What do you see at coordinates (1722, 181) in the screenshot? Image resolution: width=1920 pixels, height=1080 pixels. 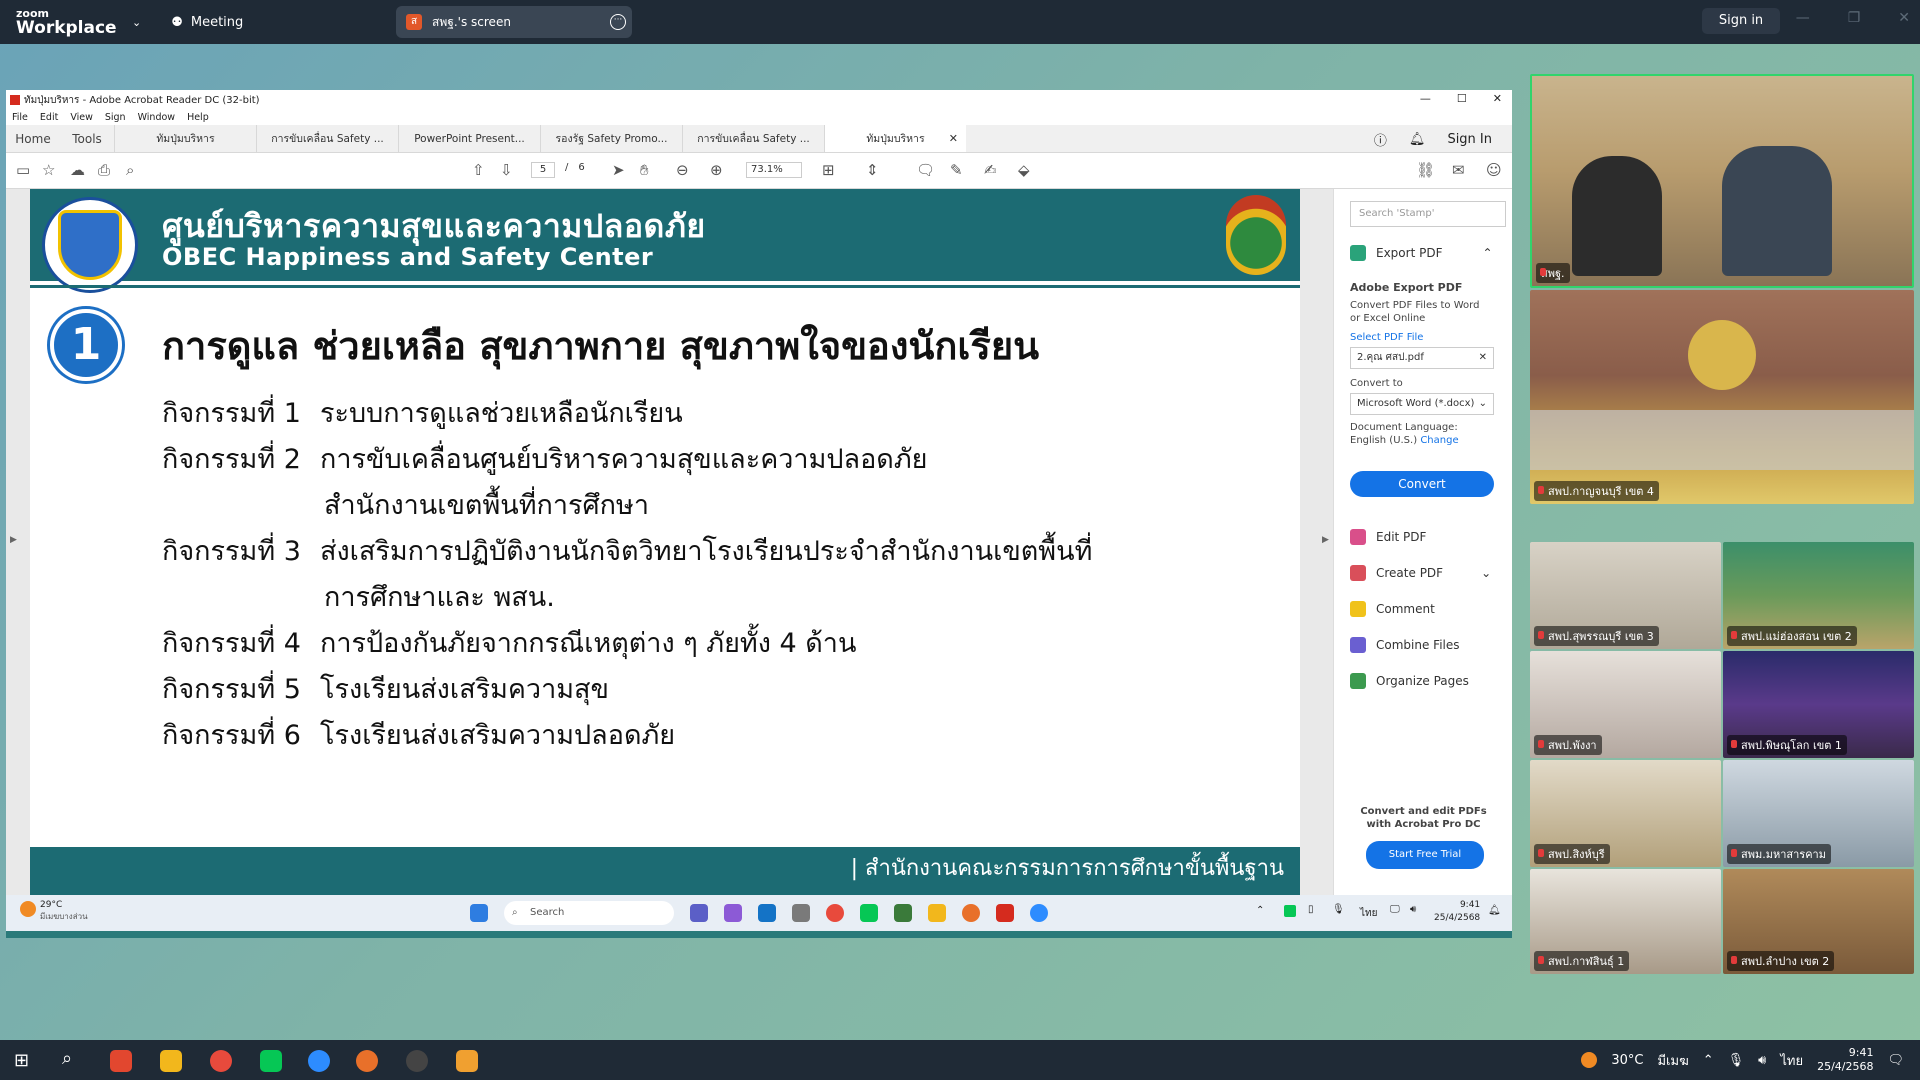 I see `speaker-video-tile: สพฐ.` at bounding box center [1722, 181].